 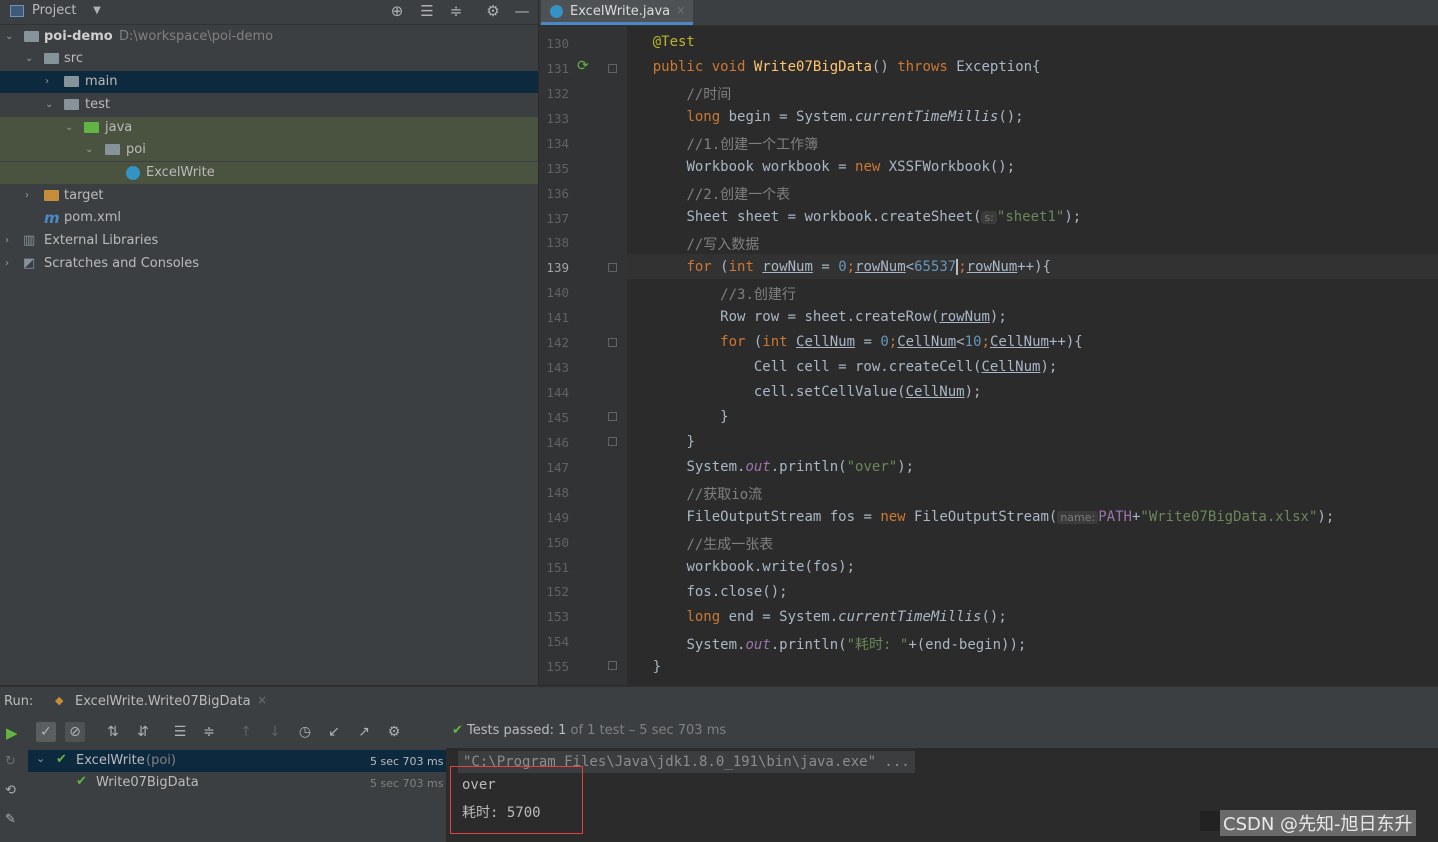 I want to click on line-number: 145, so click(x=554, y=417).